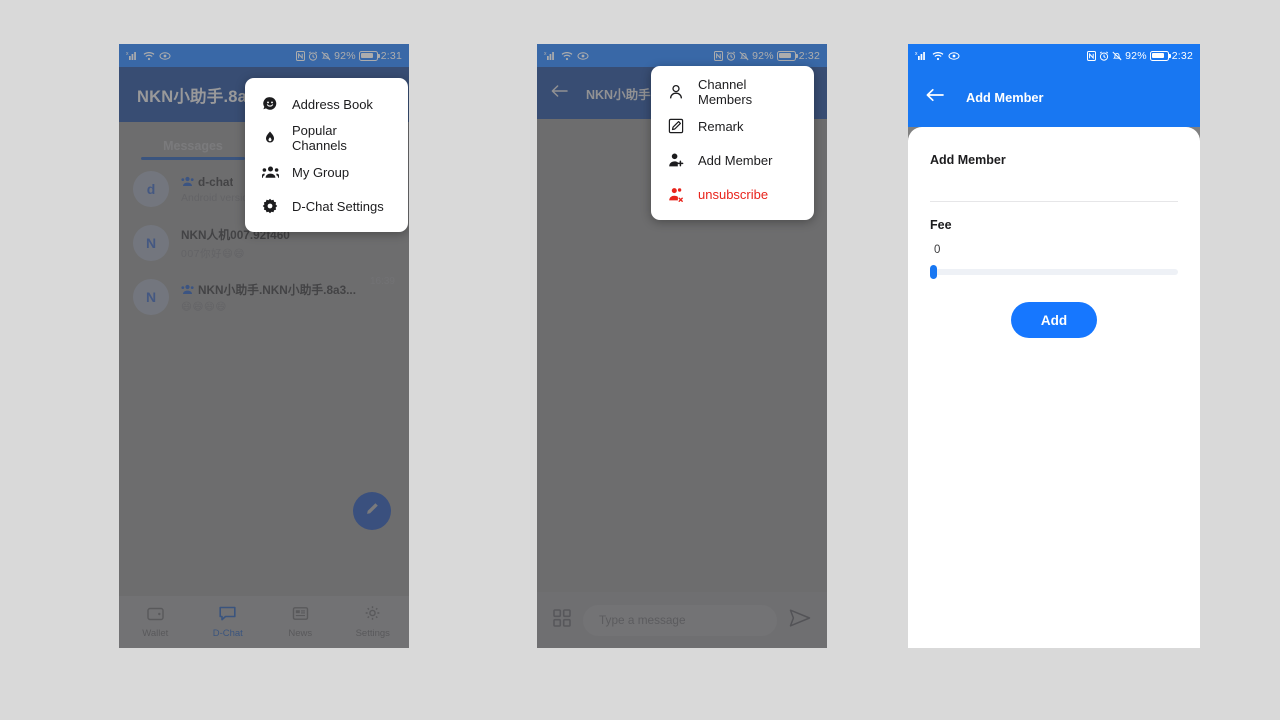  Describe the element at coordinates (676, 92) in the screenshot. I see `person-outline-icon` at that location.